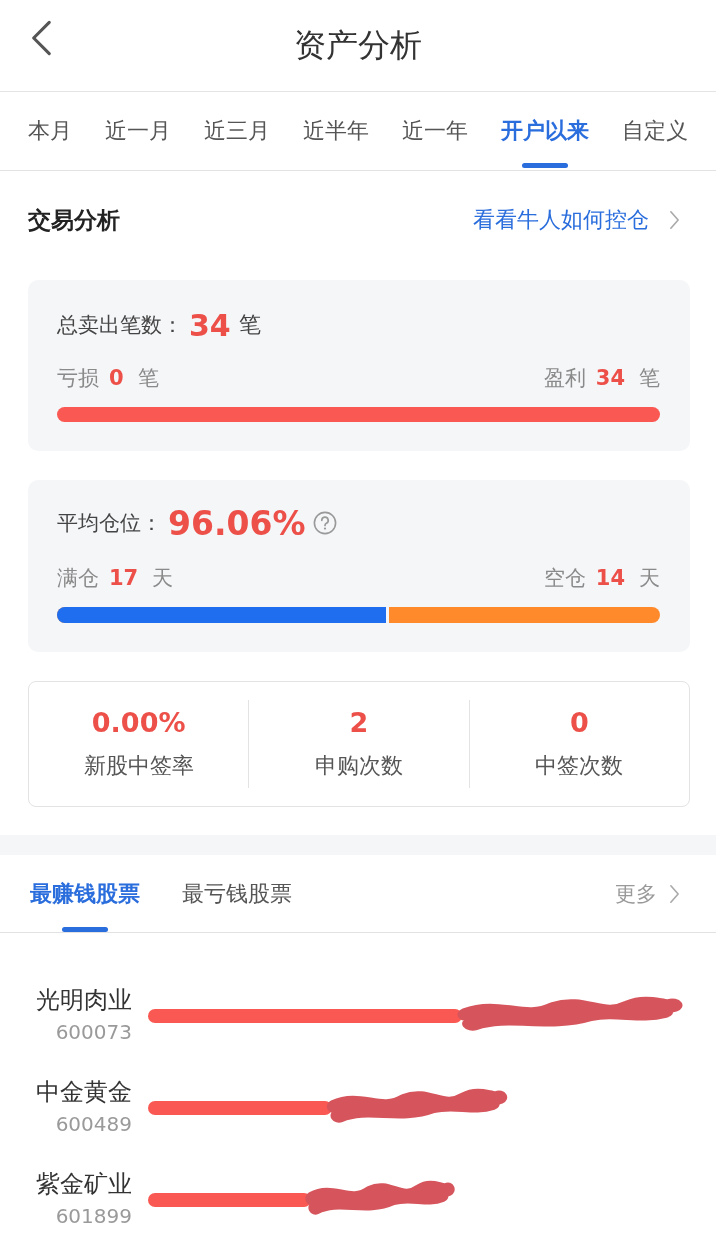 This screenshot has height=1244, width=716. I want to click on stock-ranking-tab: 最亏钱股票, so click(237, 893).